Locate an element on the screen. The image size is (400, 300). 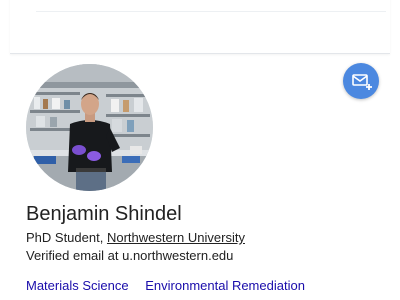
avatar is located at coordinates (89, 127).